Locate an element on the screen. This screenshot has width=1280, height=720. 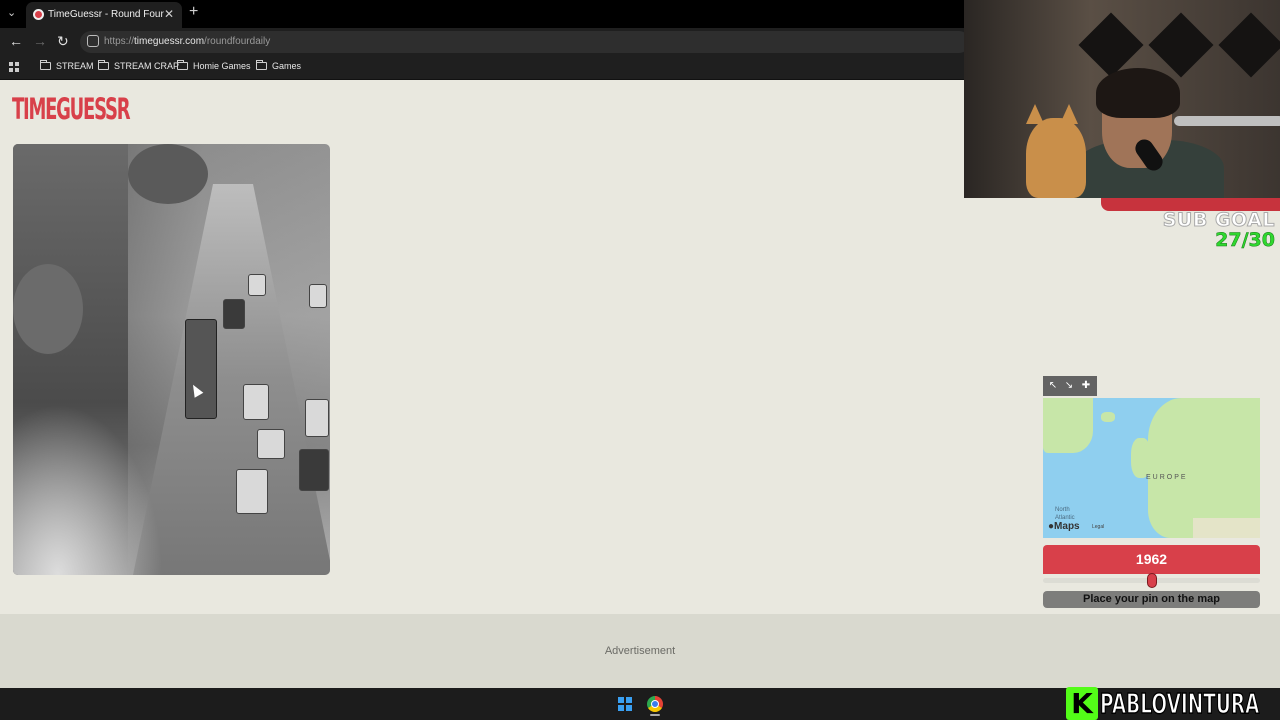
map-europe is located at coordinates (1204, 468).